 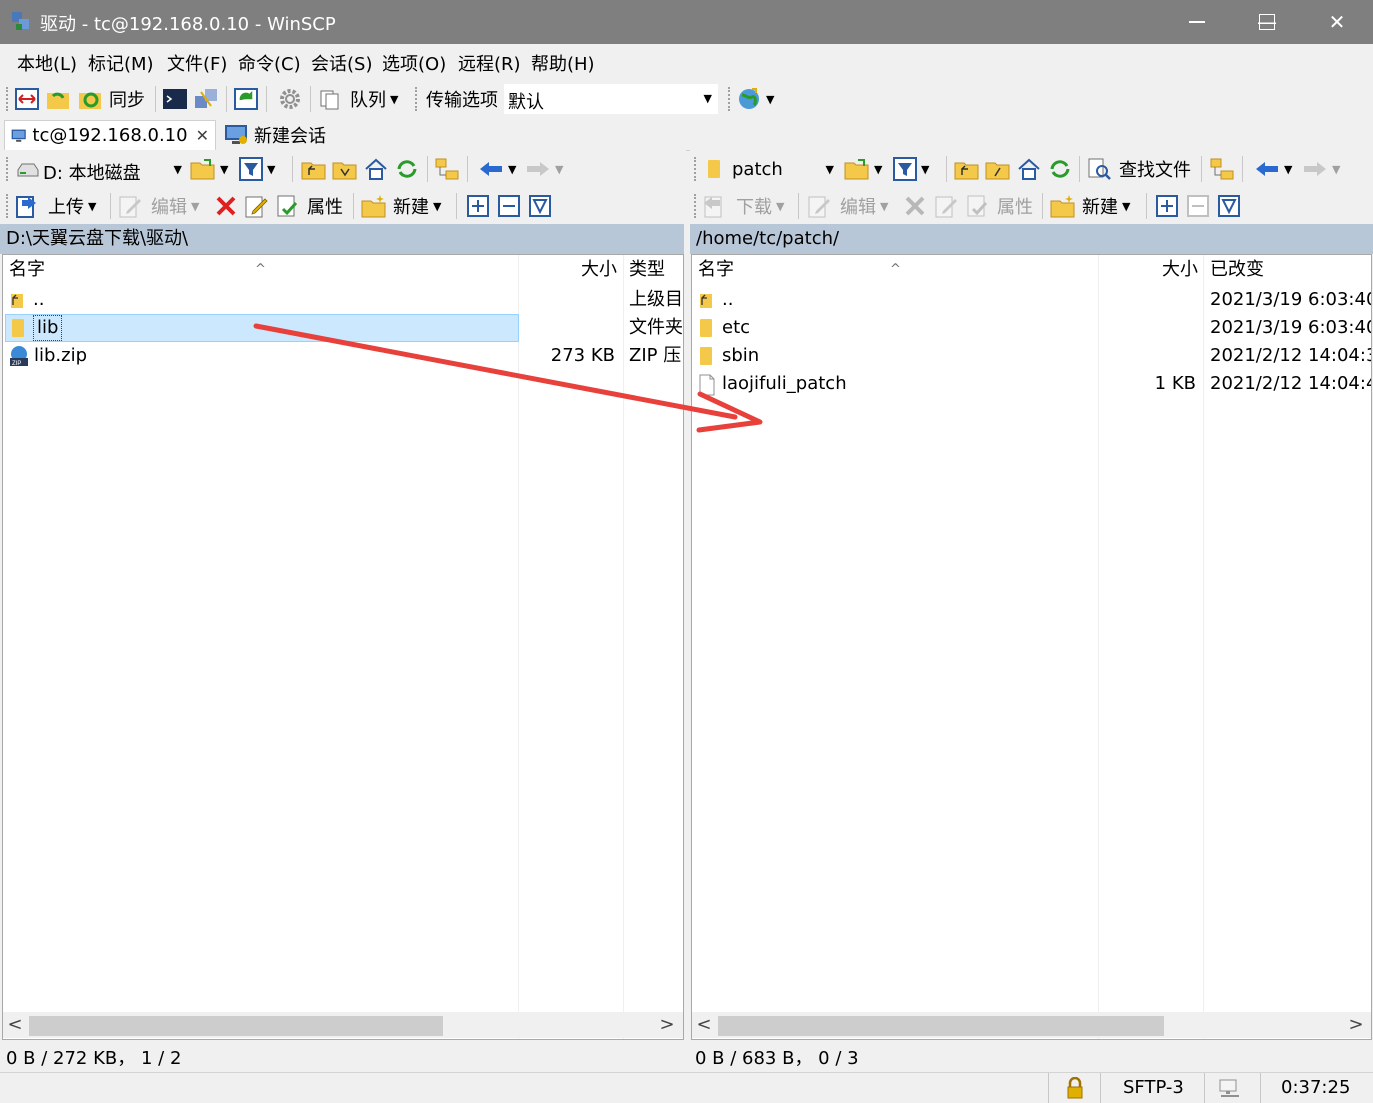 I want to click on left-home-button, so click(x=376, y=169).